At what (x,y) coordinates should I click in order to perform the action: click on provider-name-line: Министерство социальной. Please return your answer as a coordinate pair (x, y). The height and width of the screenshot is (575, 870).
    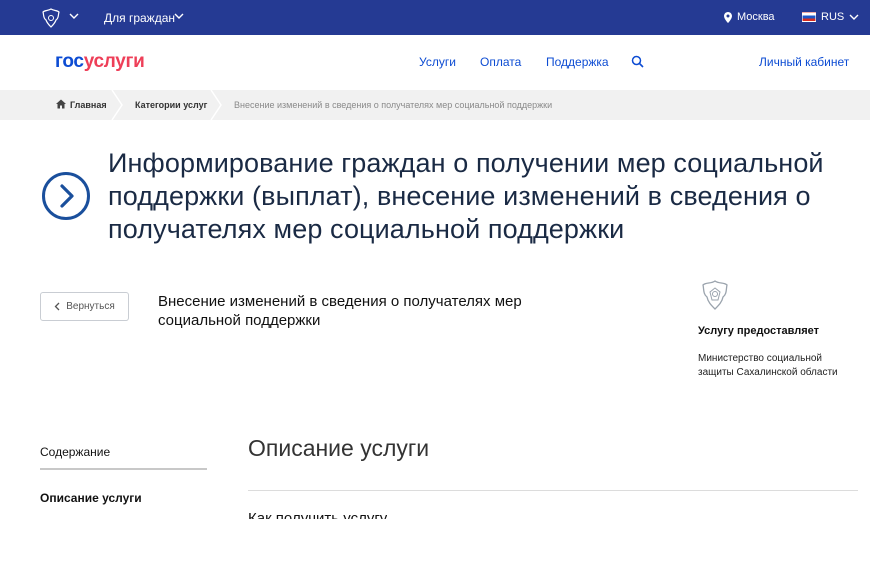
    Looking at the image, I should click on (760, 358).